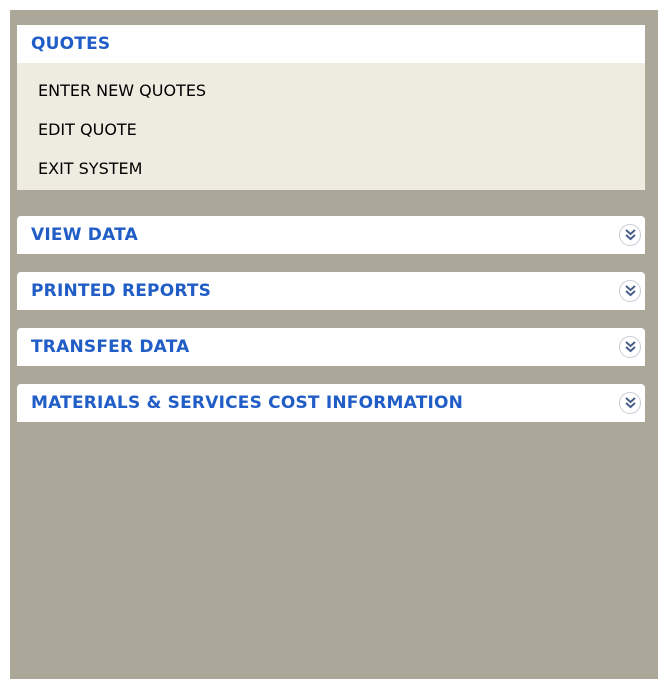  What do you see at coordinates (247, 403) in the screenshot?
I see `group-materials-services-cost-title: MATERIALS & SERVICES COST INFORMATION` at bounding box center [247, 403].